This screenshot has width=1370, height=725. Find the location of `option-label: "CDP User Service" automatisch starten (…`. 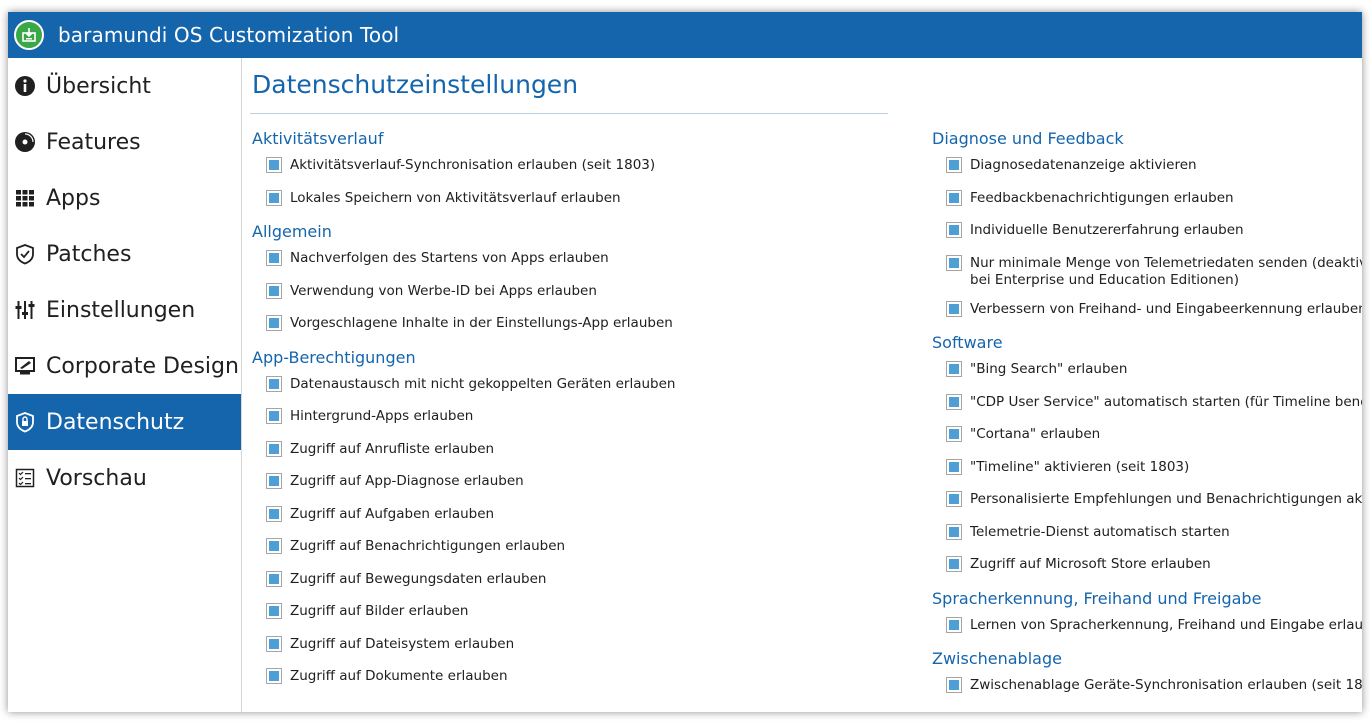

option-label: "CDP User Service" automatisch starten (… is located at coordinates (1166, 401).